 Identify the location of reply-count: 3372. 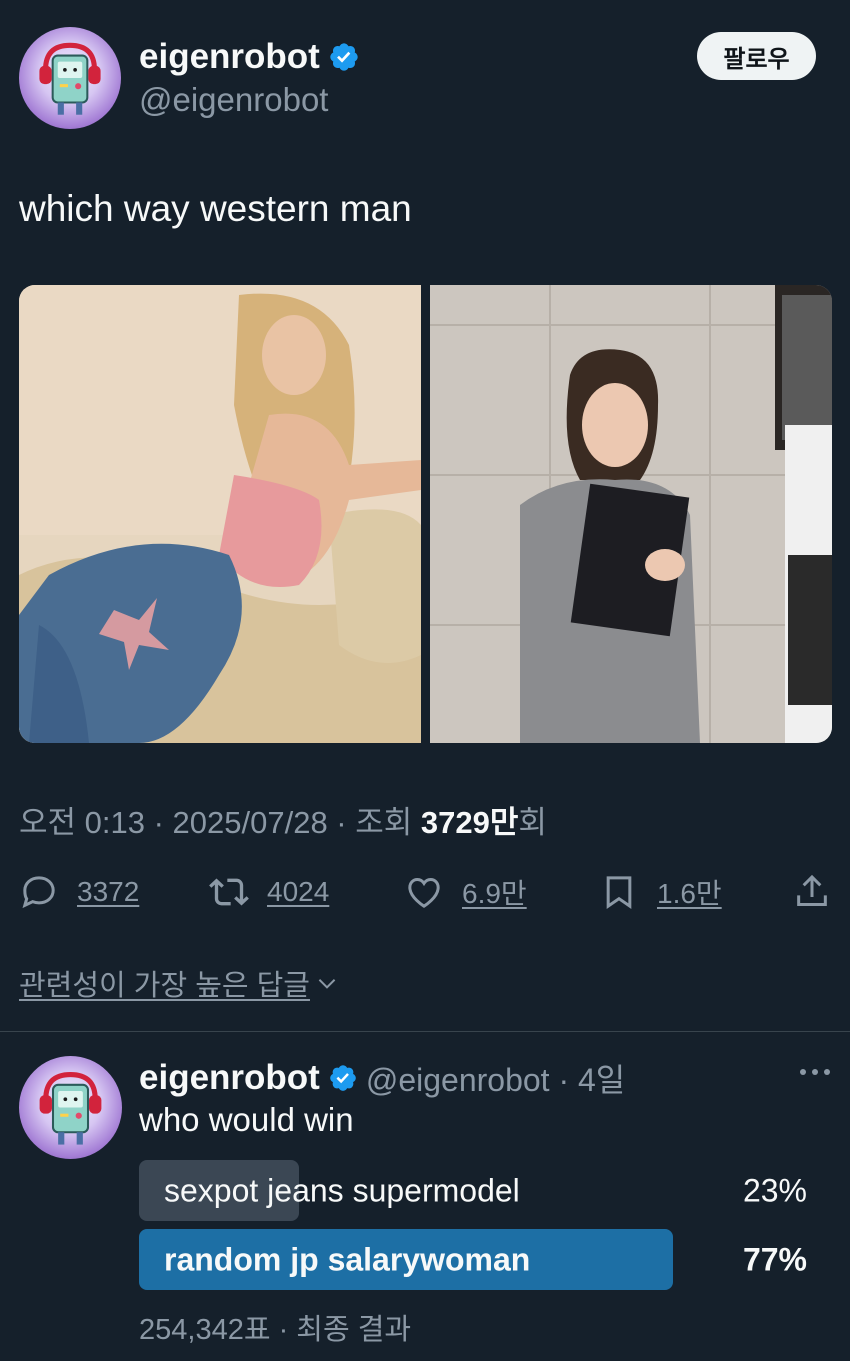
(108, 891).